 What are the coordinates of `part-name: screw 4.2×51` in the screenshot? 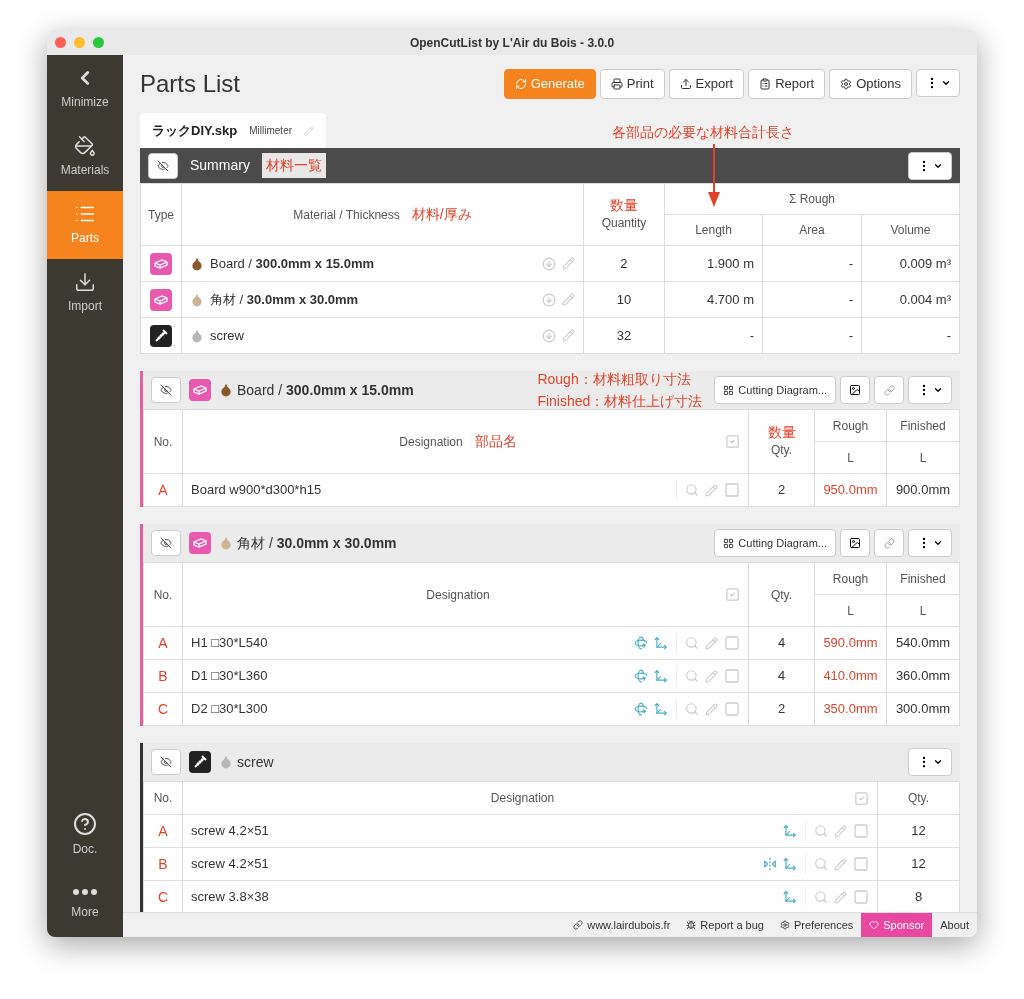 It's located at (230, 864).